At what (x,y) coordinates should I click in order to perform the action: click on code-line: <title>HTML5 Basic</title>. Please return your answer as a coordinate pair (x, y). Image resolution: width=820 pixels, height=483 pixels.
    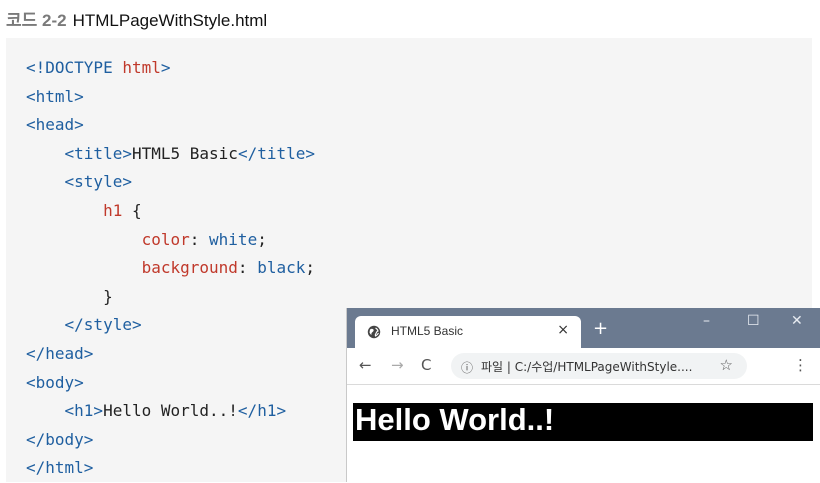
    Looking at the image, I should click on (170, 154).